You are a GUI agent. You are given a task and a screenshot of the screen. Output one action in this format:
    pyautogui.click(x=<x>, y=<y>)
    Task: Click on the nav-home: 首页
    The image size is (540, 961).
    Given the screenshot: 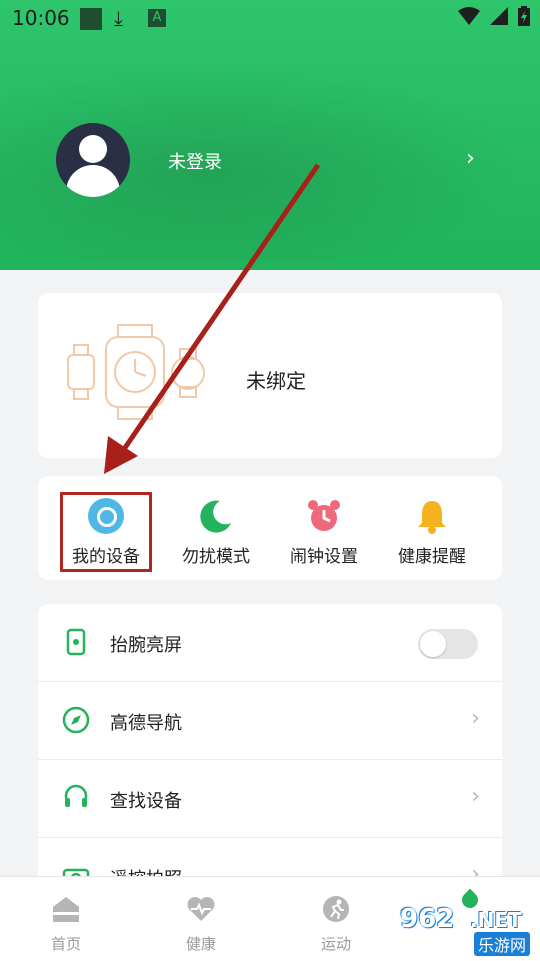 What is the action you would take?
    pyautogui.click(x=66, y=924)
    